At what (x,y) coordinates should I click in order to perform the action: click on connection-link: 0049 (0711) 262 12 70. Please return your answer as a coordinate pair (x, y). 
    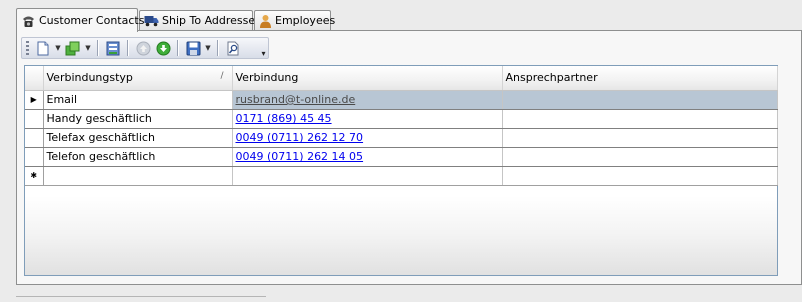
    Looking at the image, I should click on (300, 137).